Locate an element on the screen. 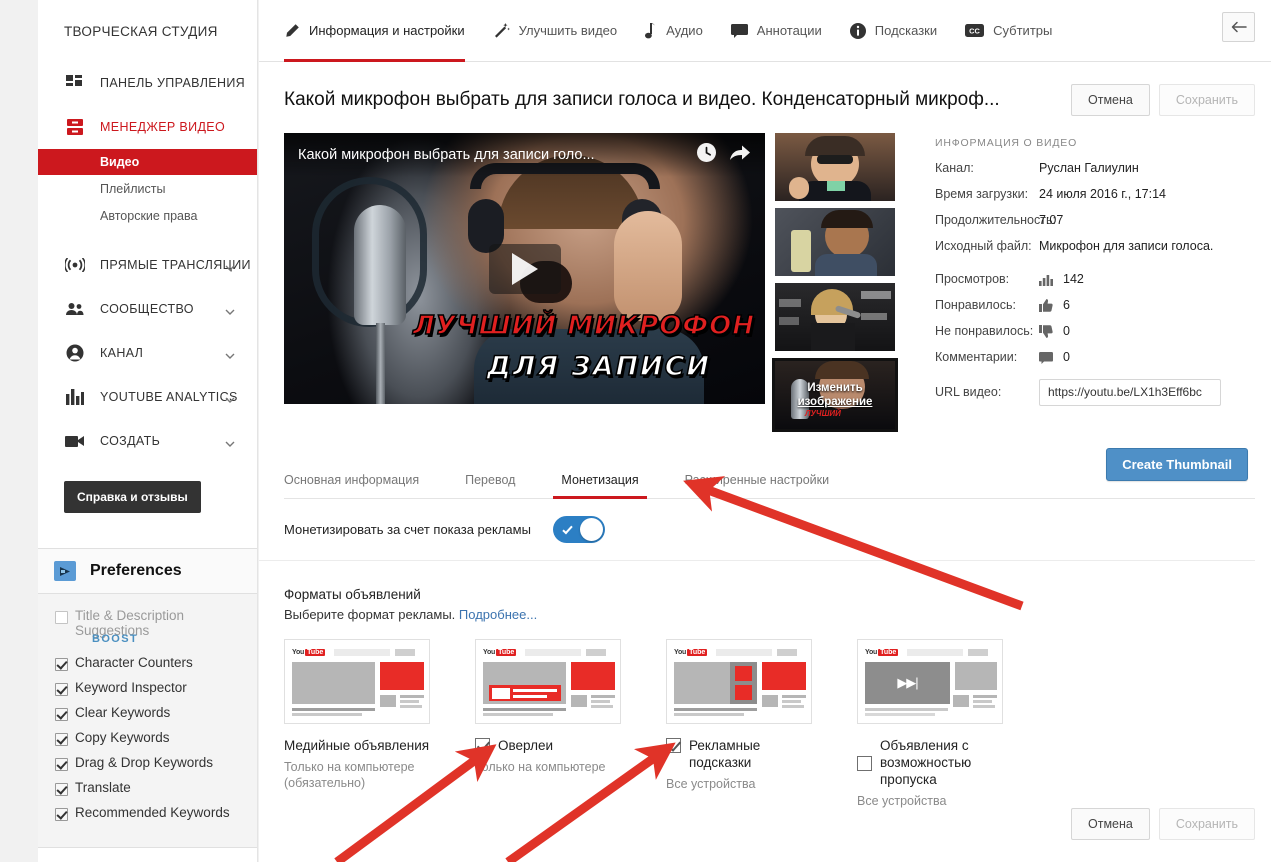 The image size is (1271, 862). footer-buttons: Отмена Сохранить is located at coordinates (1158, 824).